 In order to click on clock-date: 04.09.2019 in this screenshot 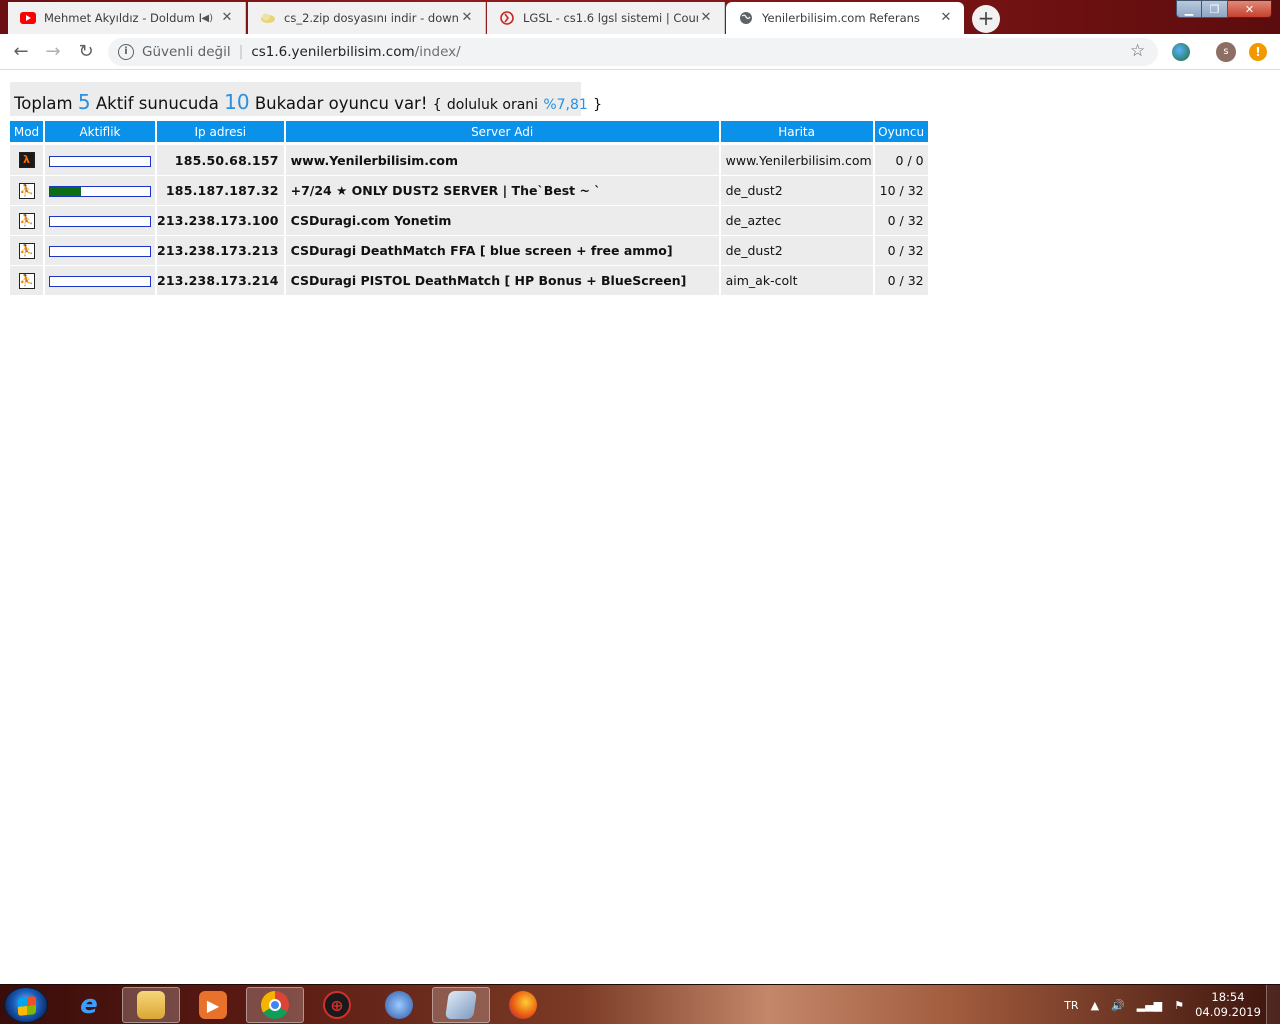, I will do `click(1228, 1012)`.